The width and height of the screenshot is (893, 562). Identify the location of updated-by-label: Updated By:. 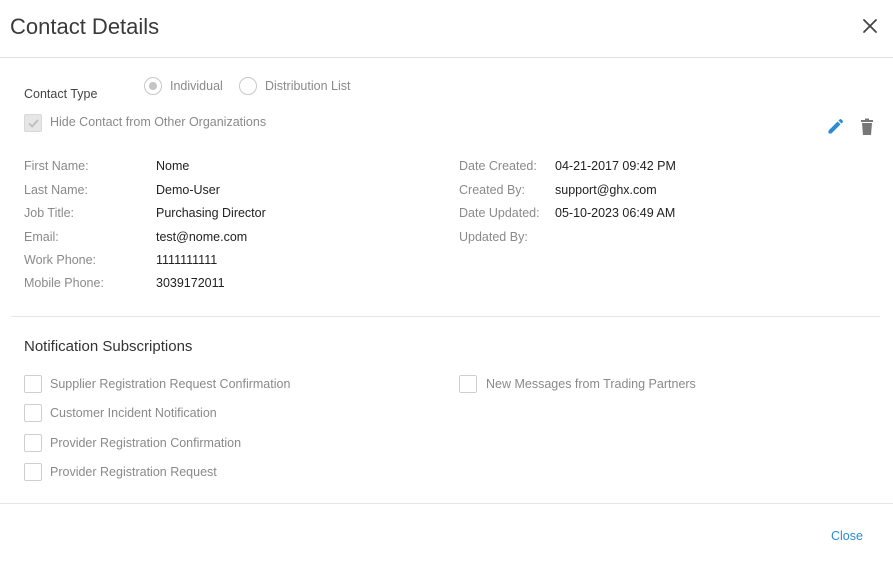
(493, 237).